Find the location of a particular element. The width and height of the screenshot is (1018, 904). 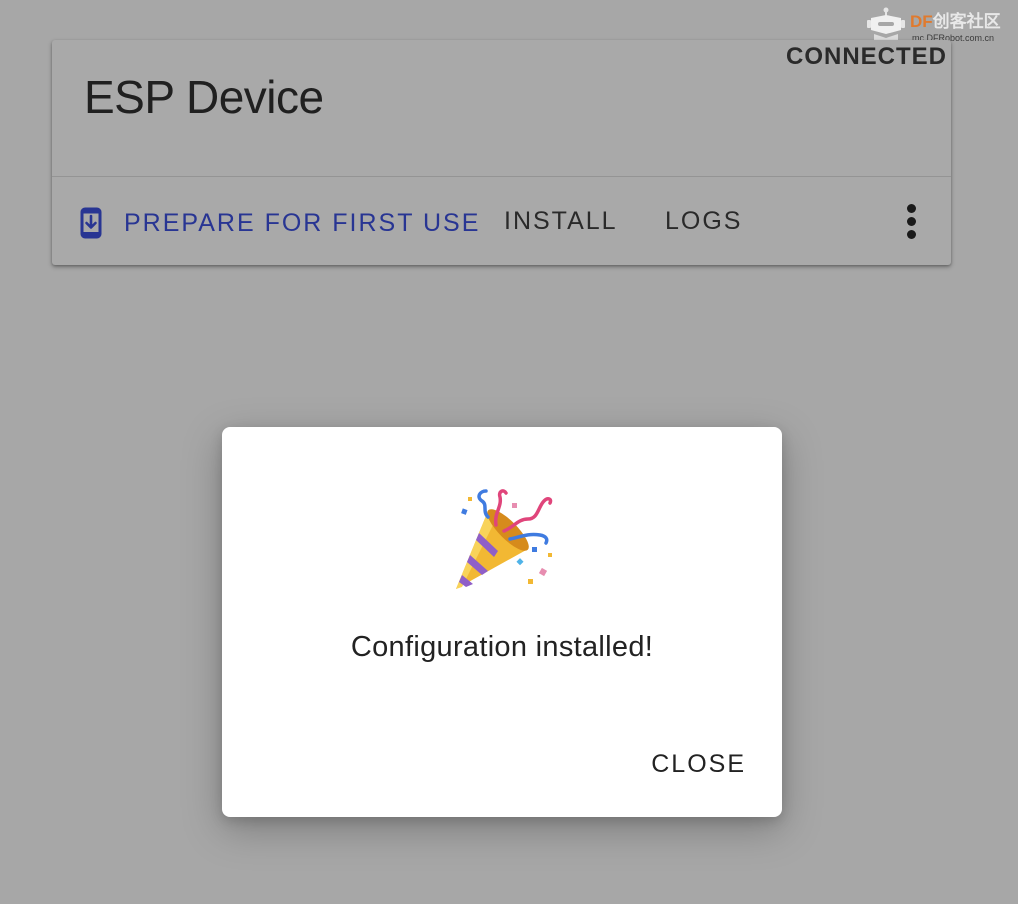

prepare-first-use-label: PREPARE FOR FIRST USE is located at coordinates (302, 222).